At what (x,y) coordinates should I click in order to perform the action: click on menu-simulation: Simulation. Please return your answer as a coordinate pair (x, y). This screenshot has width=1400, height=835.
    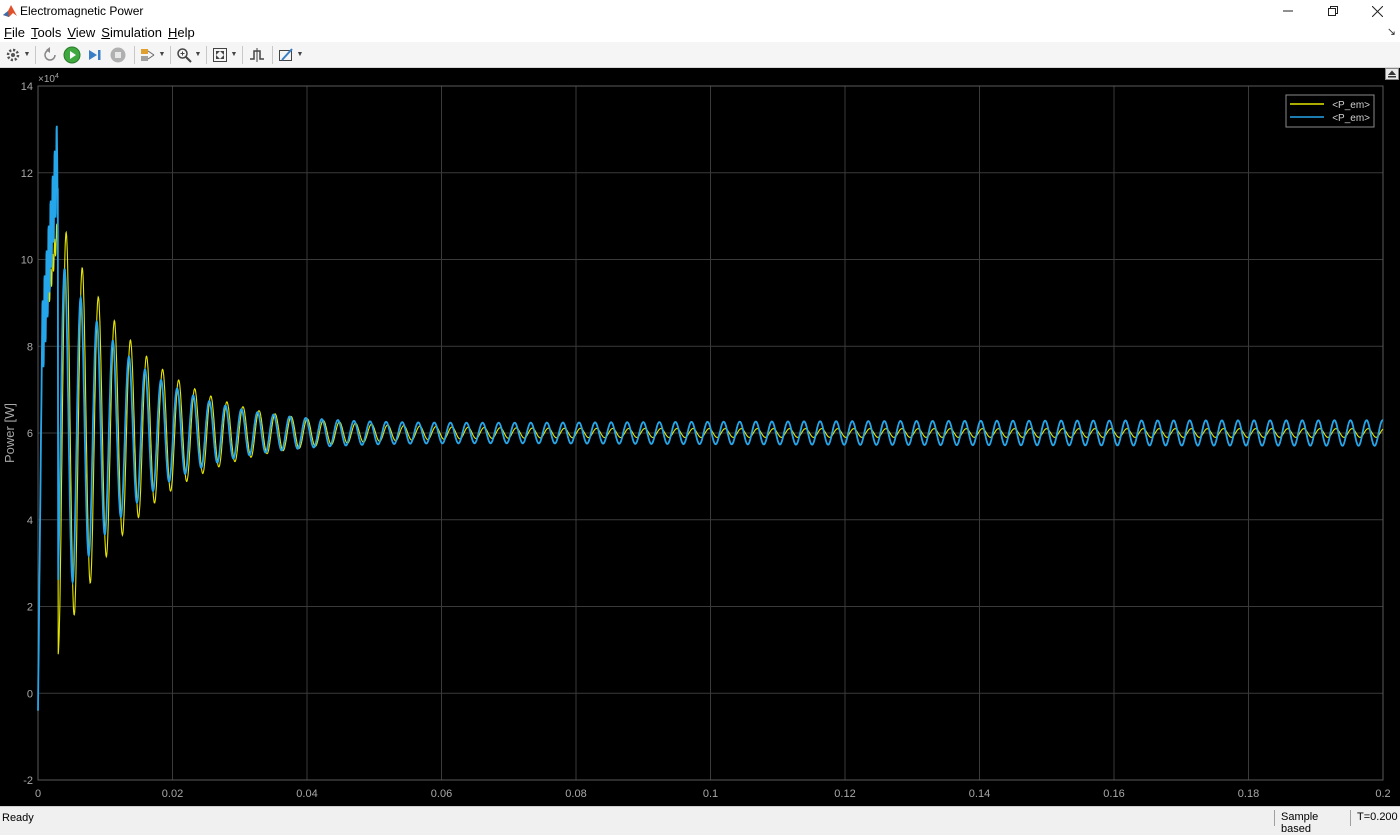
    Looking at the image, I should click on (131, 32).